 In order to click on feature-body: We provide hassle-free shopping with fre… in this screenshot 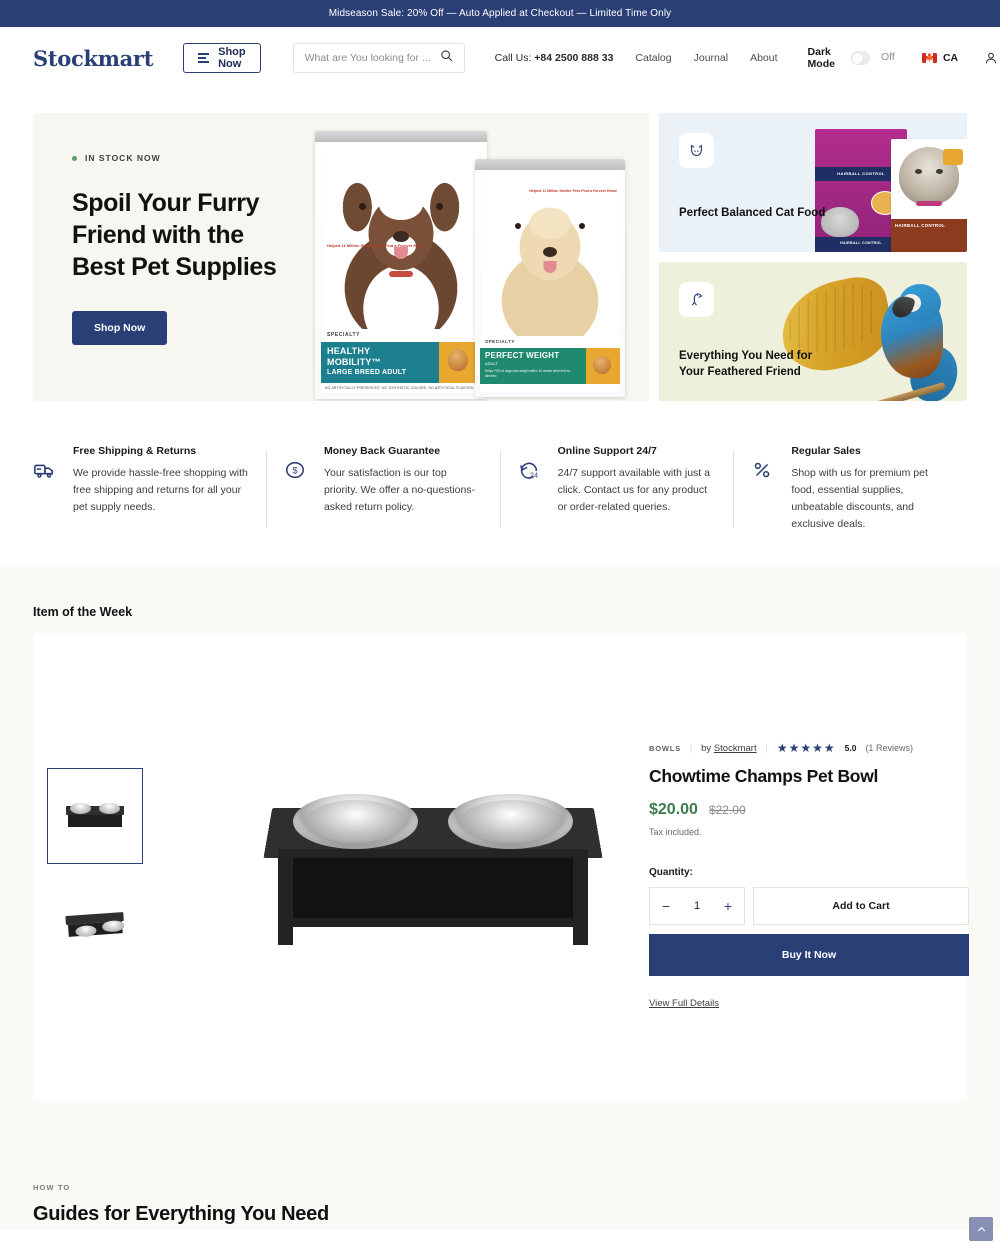, I will do `click(160, 490)`.